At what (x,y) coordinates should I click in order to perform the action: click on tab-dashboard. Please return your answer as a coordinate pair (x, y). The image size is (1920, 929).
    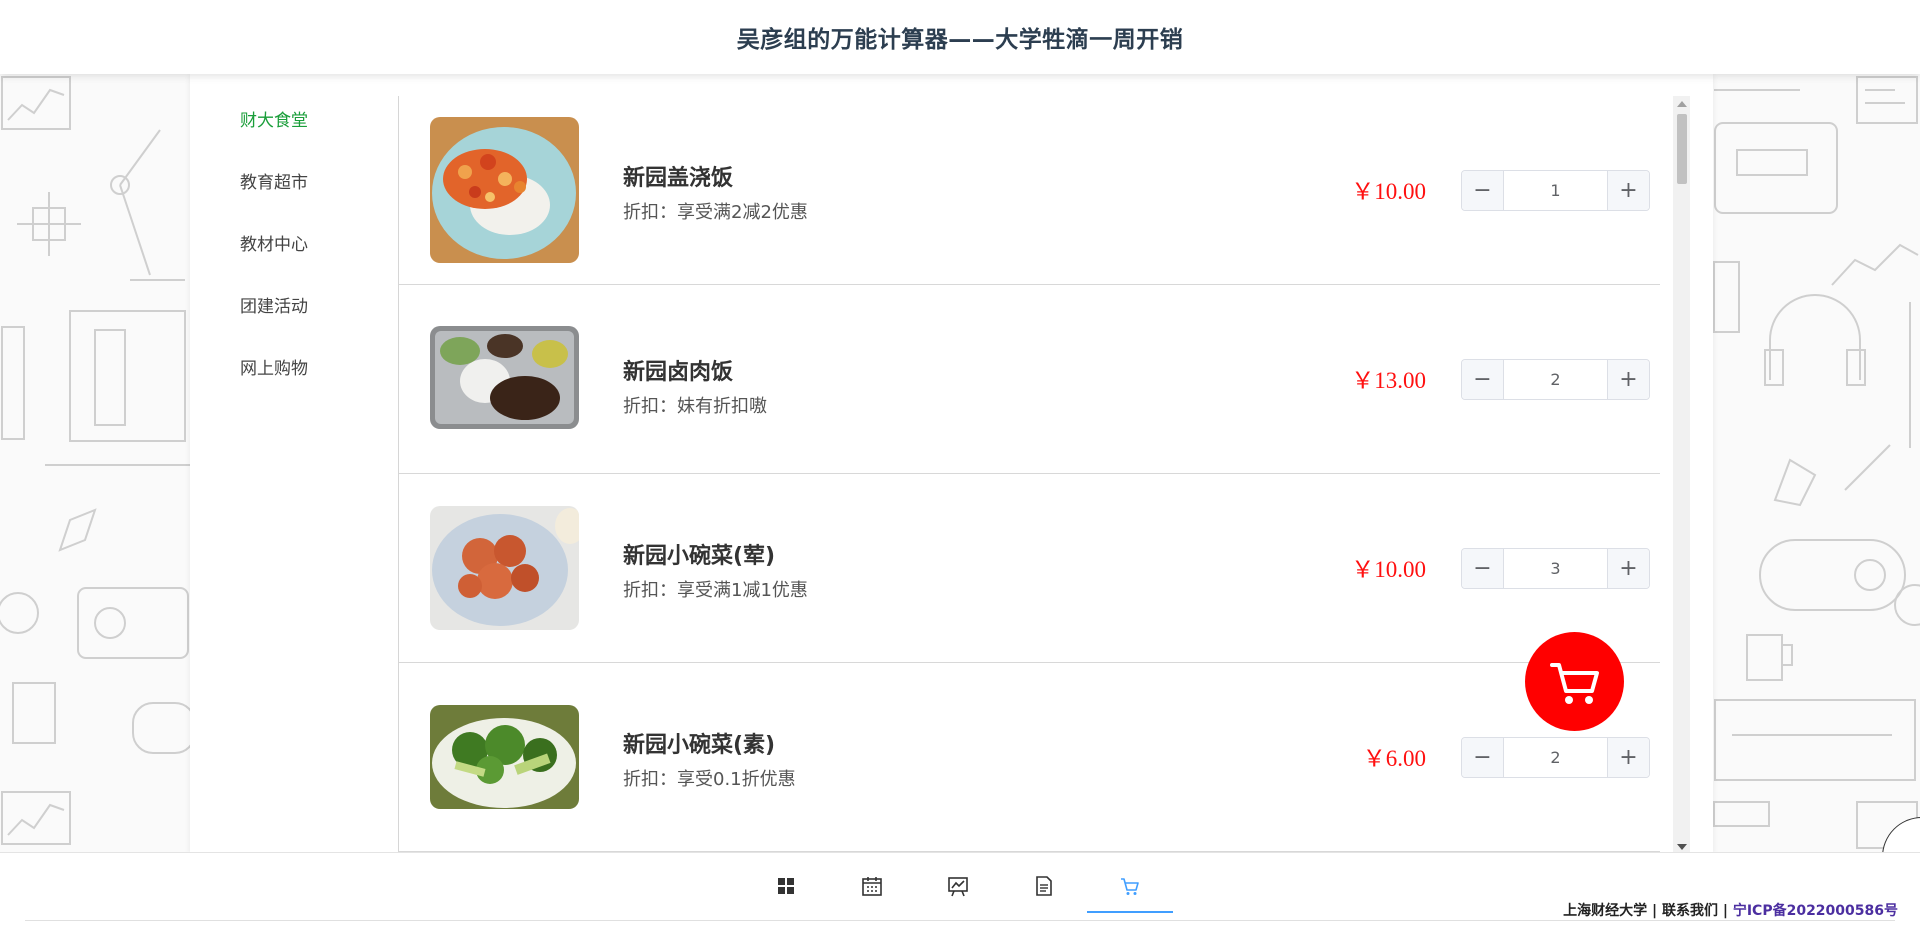
    Looking at the image, I should click on (786, 886).